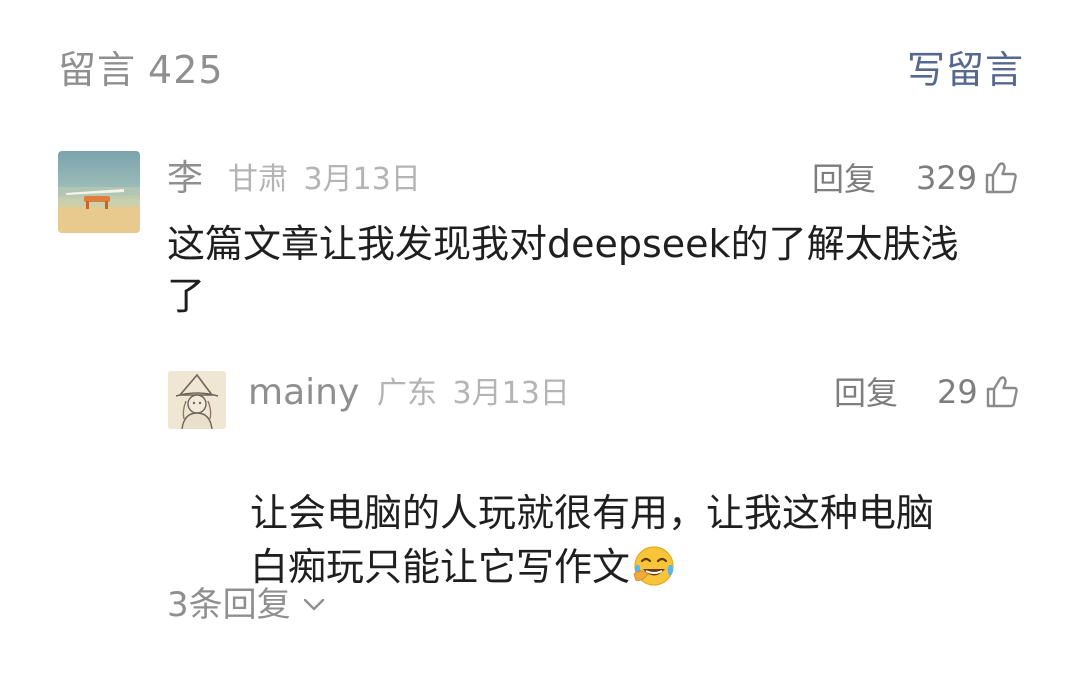  What do you see at coordinates (957, 392) in the screenshot?
I see `like-count: 29` at bounding box center [957, 392].